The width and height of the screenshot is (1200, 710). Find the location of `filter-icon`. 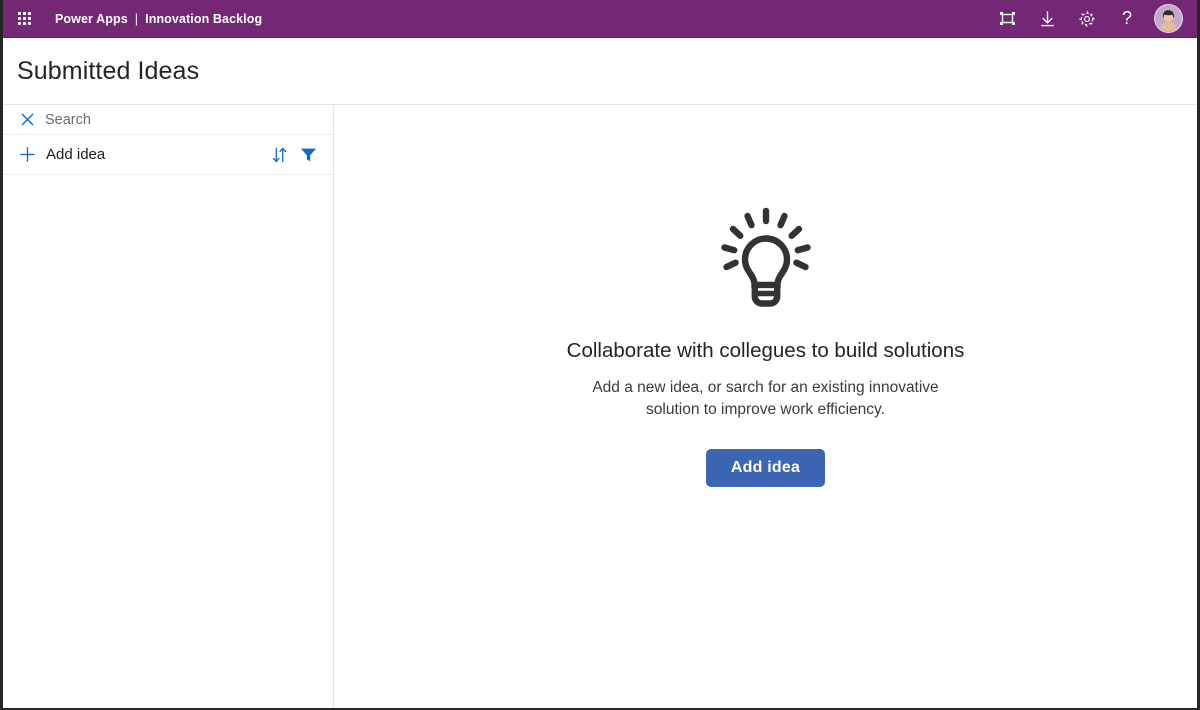

filter-icon is located at coordinates (308, 155).